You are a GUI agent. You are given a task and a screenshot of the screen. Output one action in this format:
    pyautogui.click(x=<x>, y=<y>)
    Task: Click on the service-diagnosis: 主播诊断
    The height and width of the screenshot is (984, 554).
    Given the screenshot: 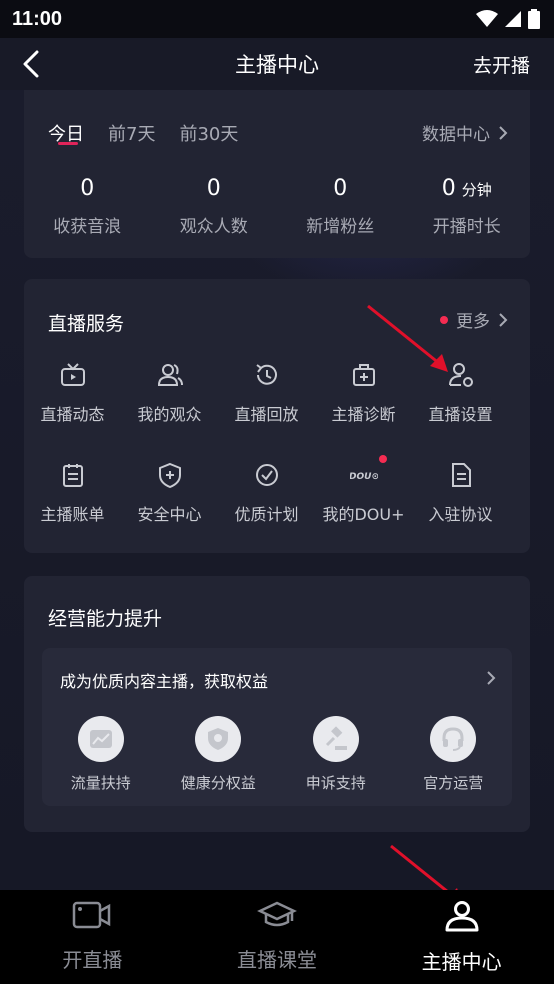 What is the action you would take?
    pyautogui.click(x=363, y=393)
    